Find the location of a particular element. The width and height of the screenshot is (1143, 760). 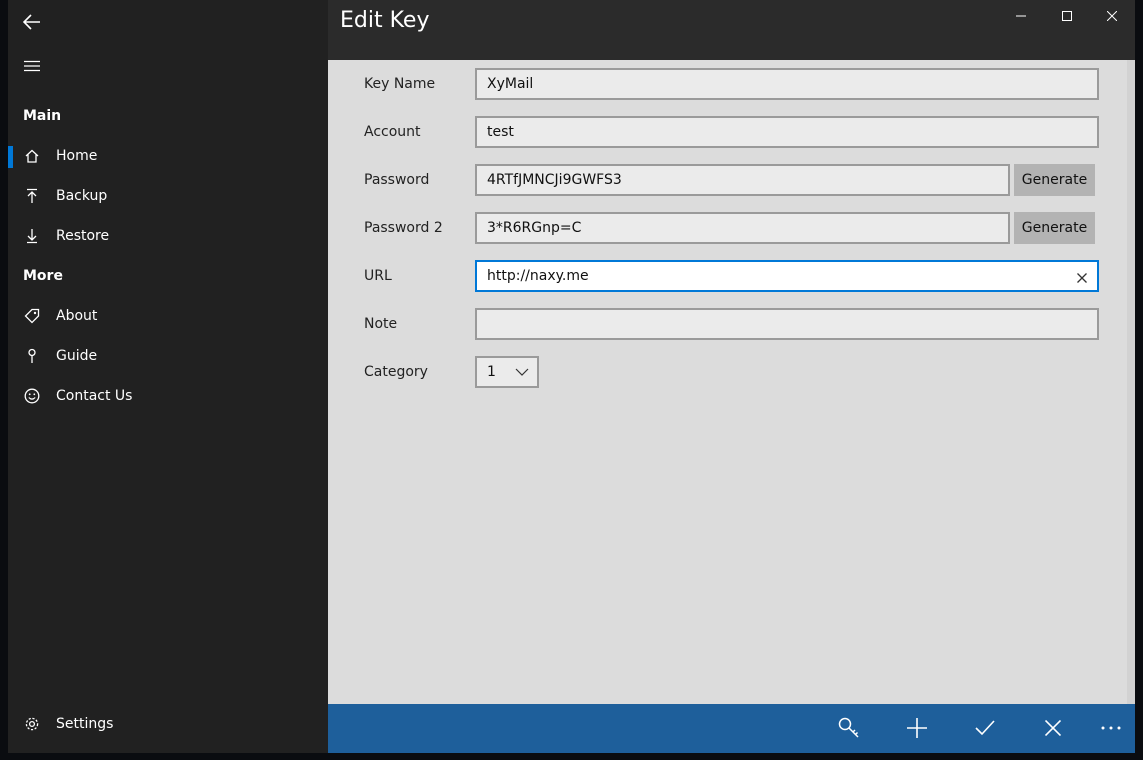

add-icon is located at coordinates (917, 728).